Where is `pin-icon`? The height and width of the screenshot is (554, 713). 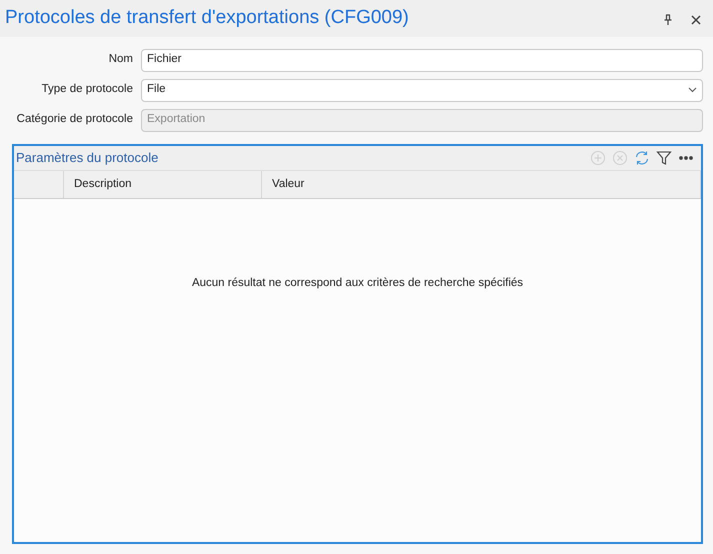
pin-icon is located at coordinates (668, 20).